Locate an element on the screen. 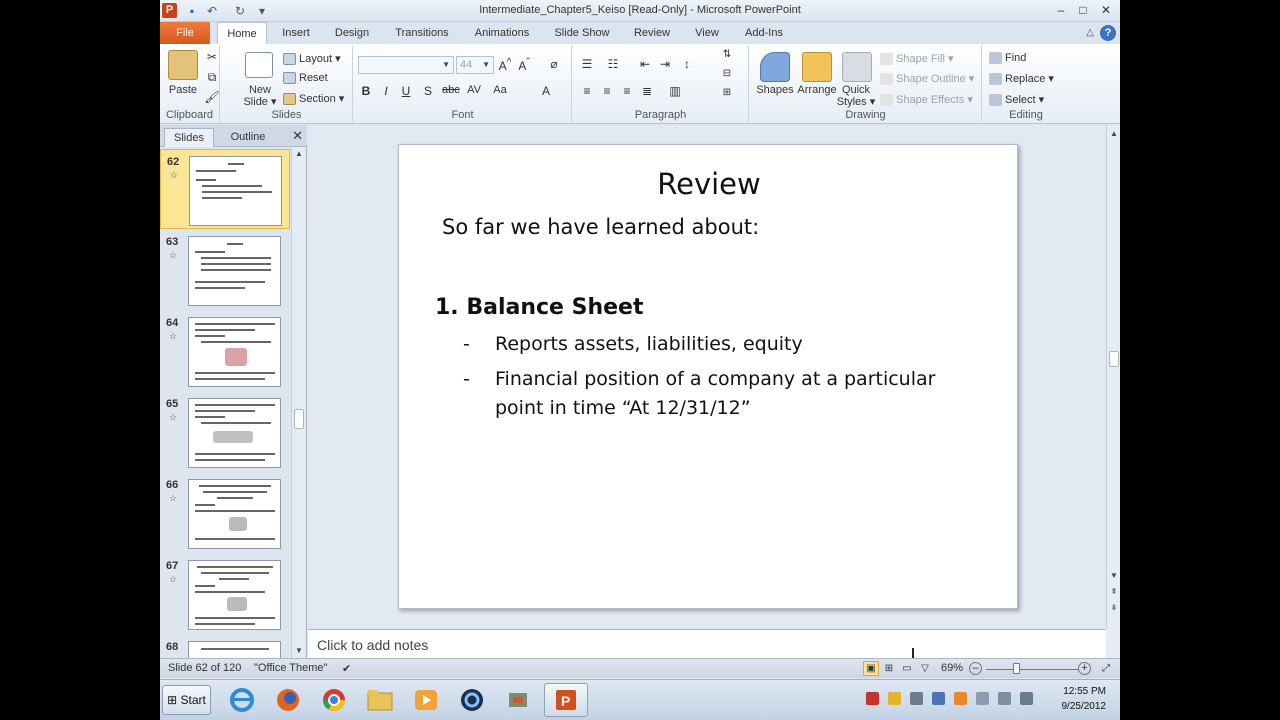 Image resolution: width=1280 pixels, height=720 pixels. tab-insert: Insert is located at coordinates (296, 33).